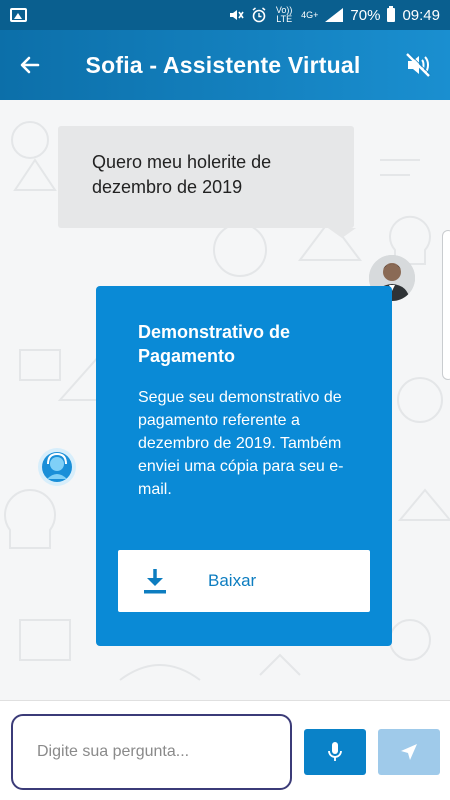  I want to click on send-icon, so click(409, 752).